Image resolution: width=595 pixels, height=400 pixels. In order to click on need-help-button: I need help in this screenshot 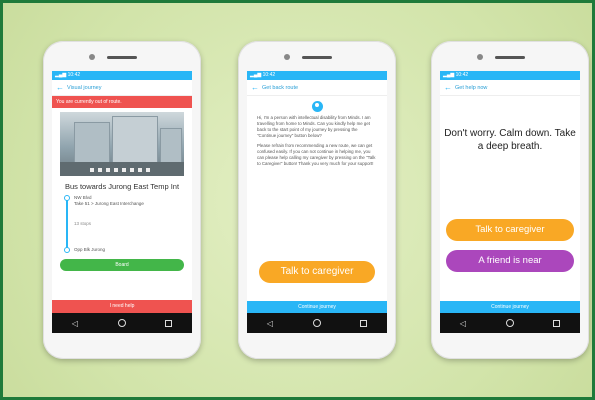, I will do `click(122, 306)`.